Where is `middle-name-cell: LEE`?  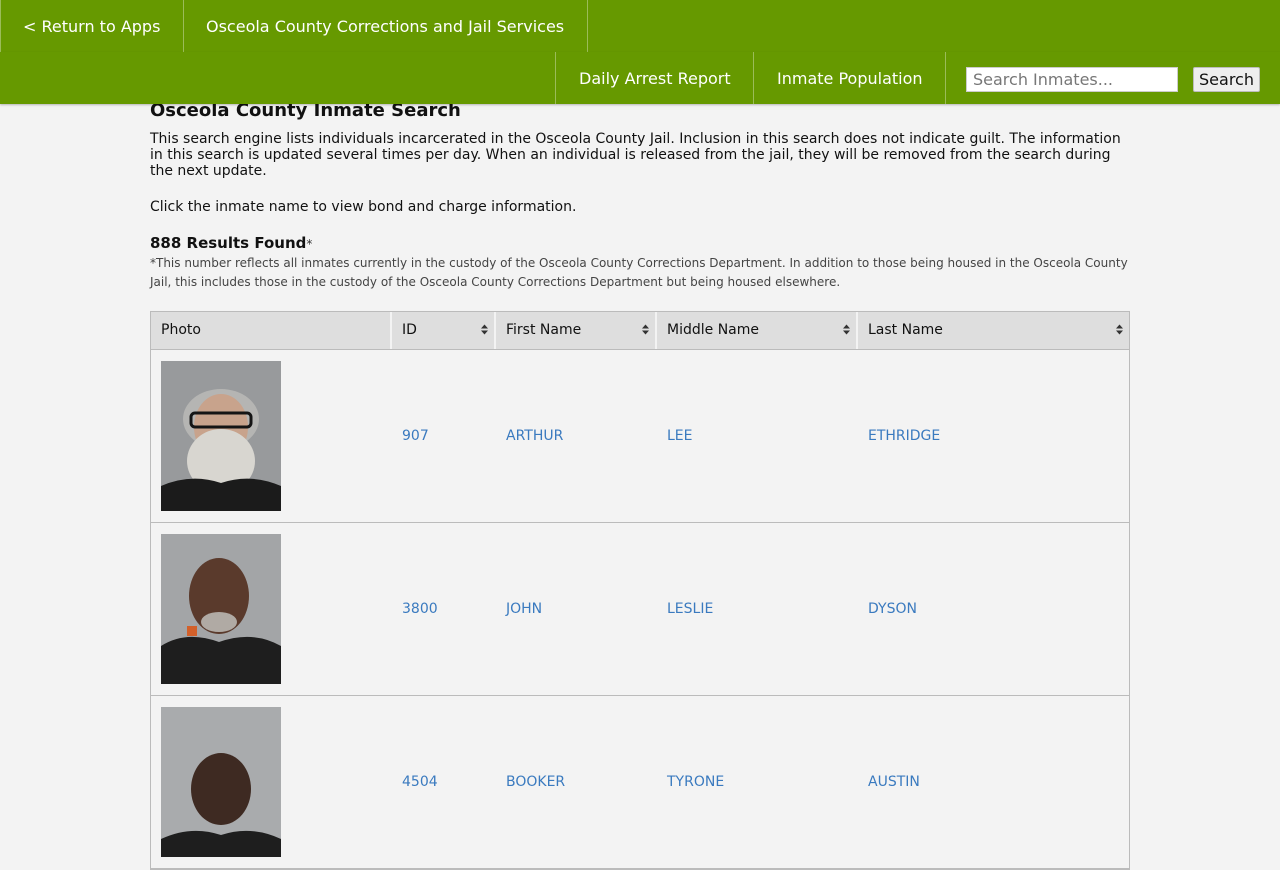 middle-name-cell: LEE is located at coordinates (757, 436).